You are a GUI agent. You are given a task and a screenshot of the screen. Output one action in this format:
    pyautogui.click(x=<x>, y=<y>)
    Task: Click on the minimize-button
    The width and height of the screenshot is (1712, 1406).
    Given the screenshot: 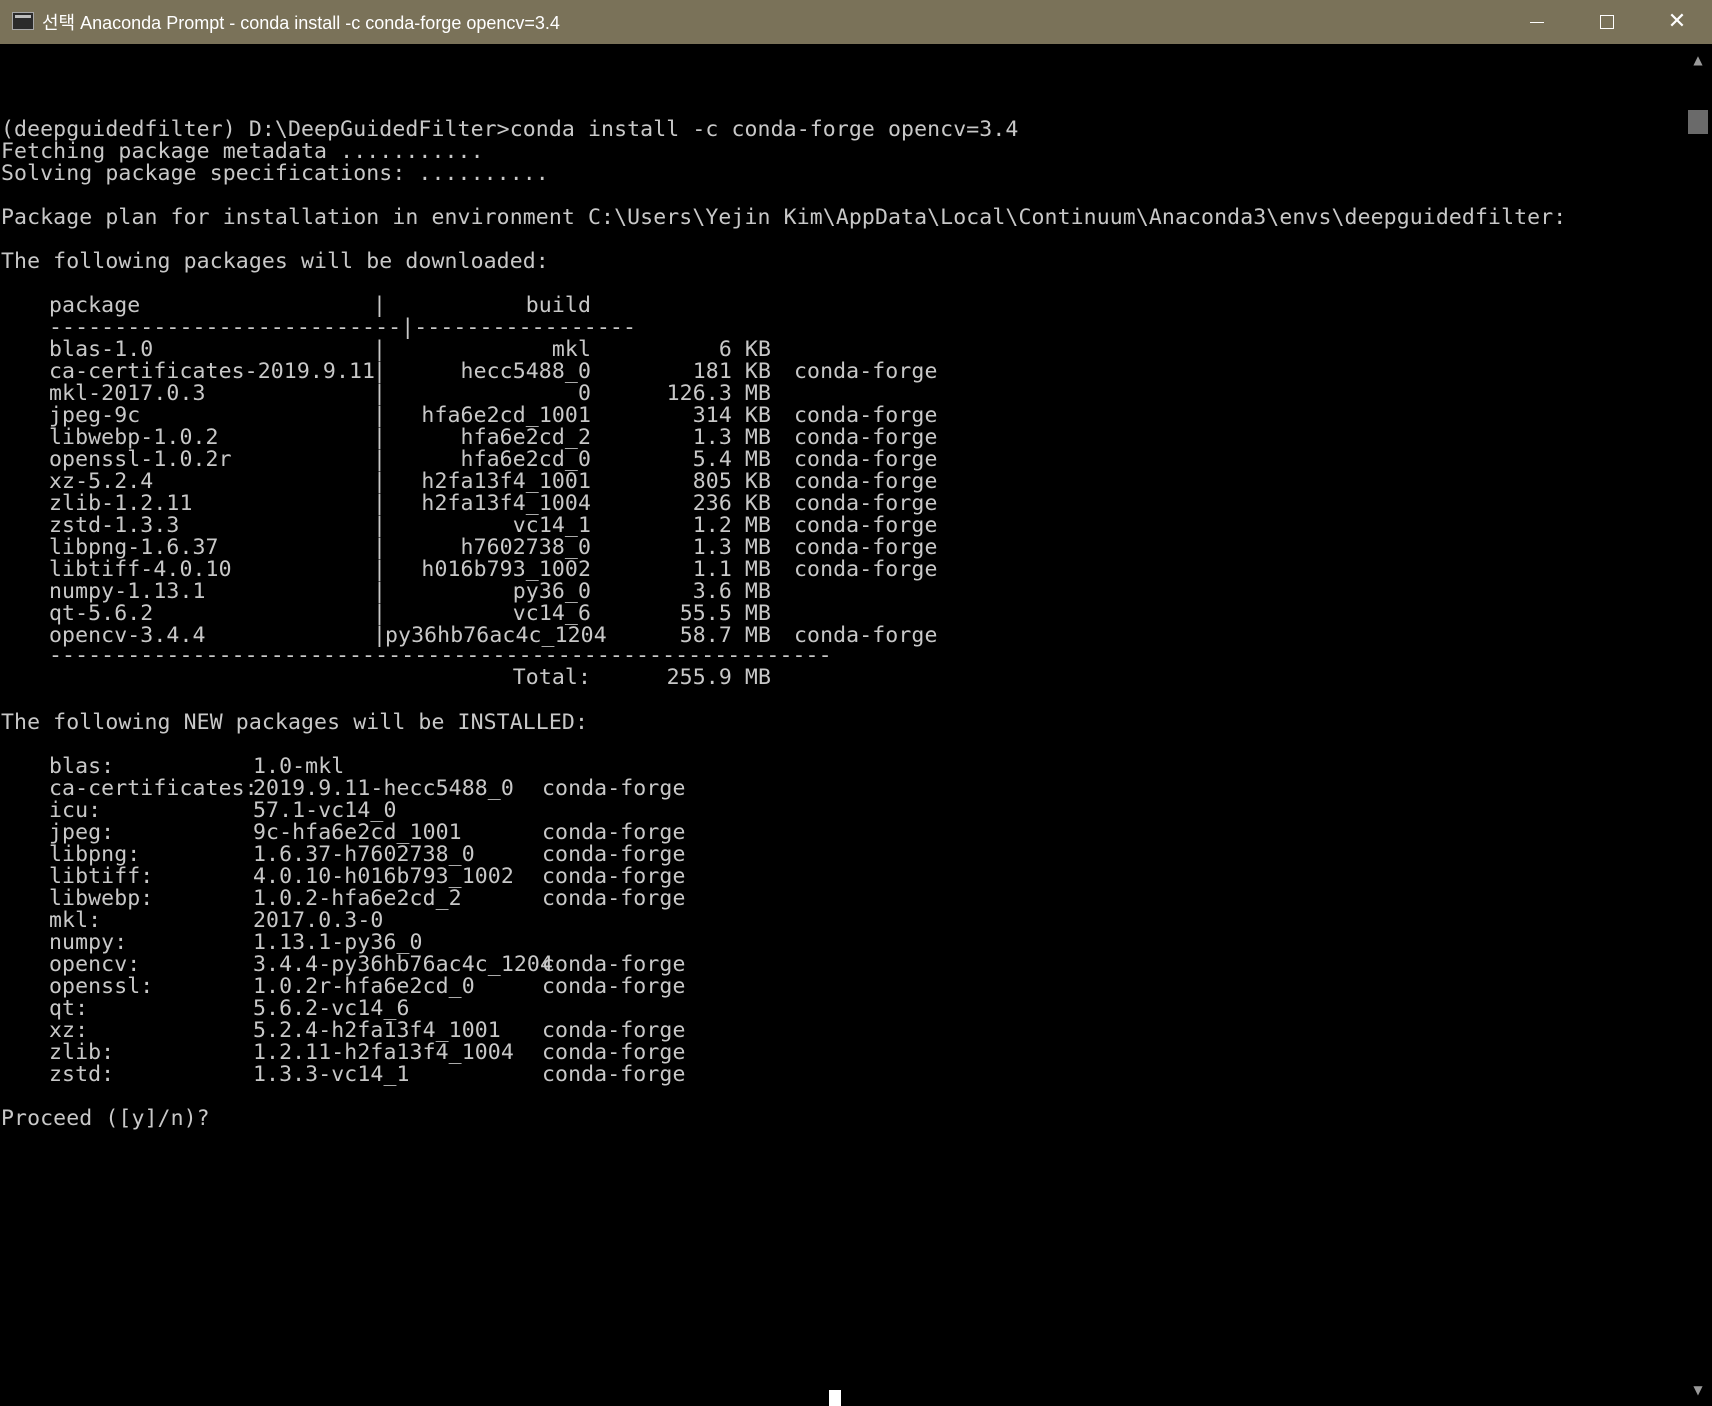 What is the action you would take?
    pyautogui.click(x=1537, y=22)
    